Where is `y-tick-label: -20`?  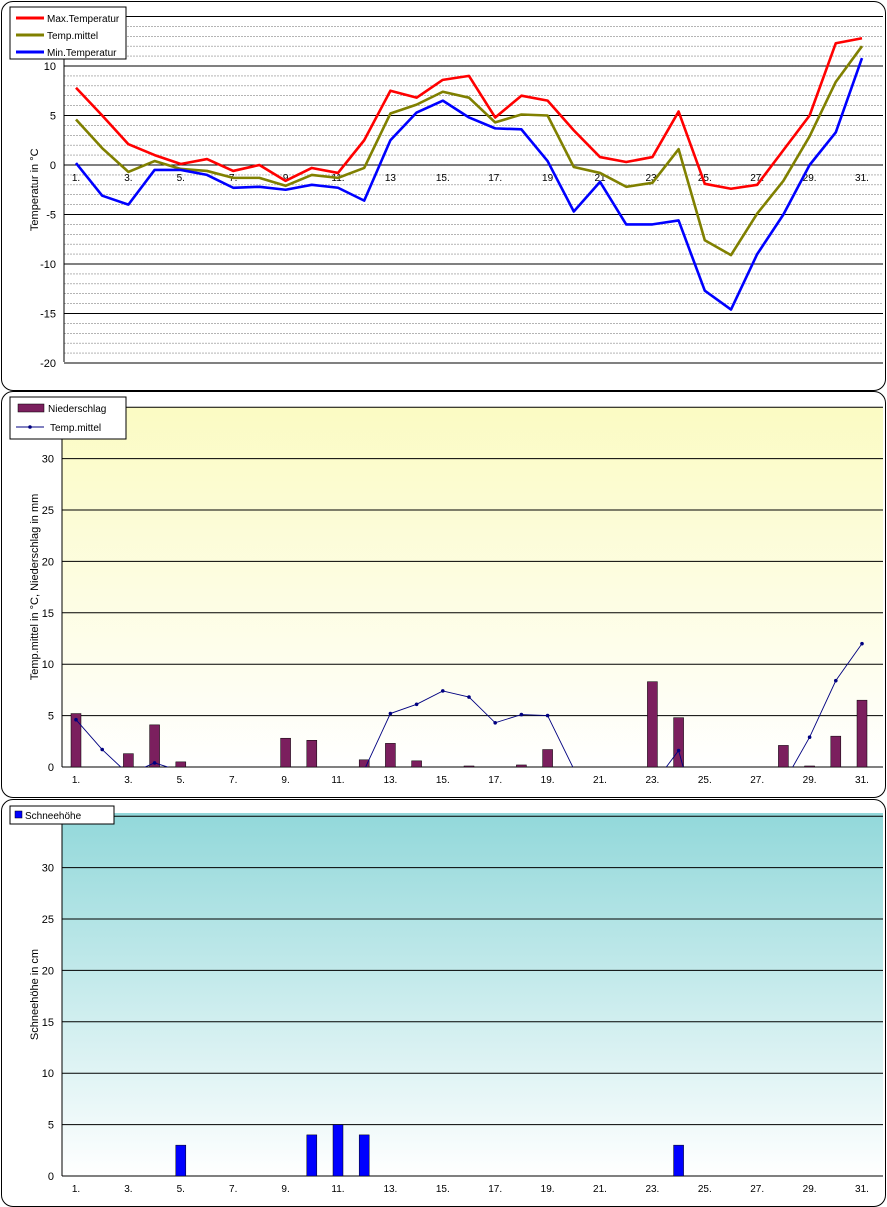
y-tick-label: -20 is located at coordinates (48, 364).